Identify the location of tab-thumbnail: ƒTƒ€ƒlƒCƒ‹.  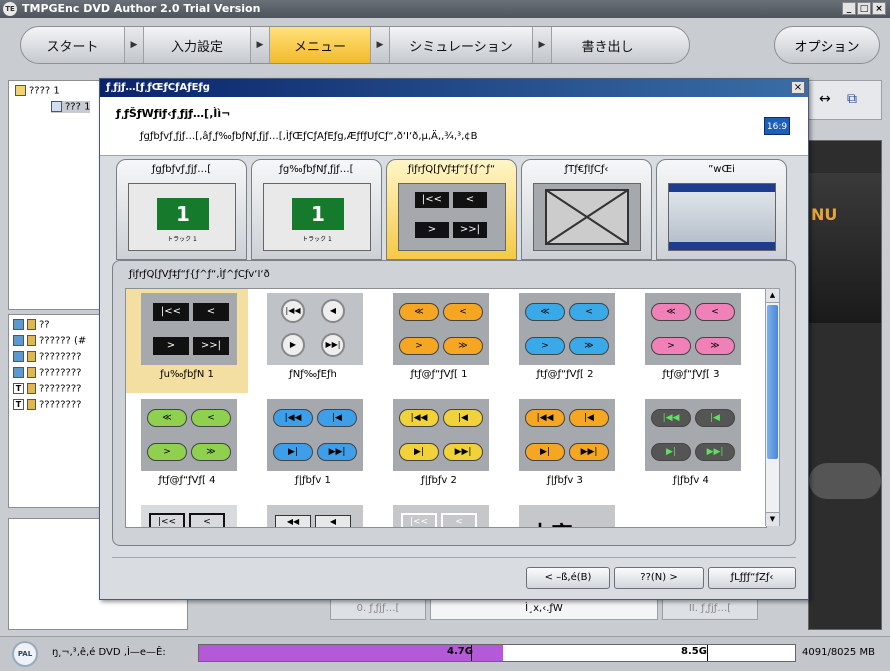
(586, 209).